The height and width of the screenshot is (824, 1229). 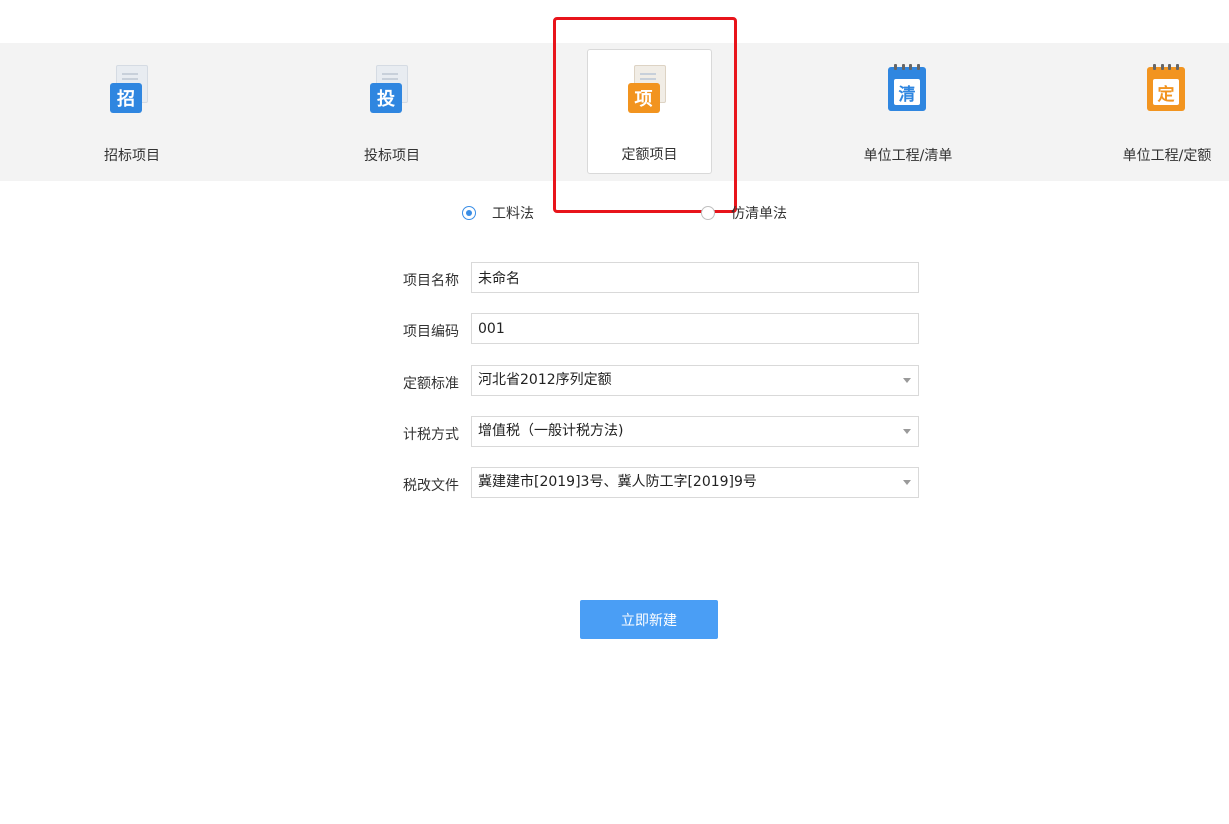 I want to click on radio-imitation-bill-method: 仿清单法, so click(x=744, y=213).